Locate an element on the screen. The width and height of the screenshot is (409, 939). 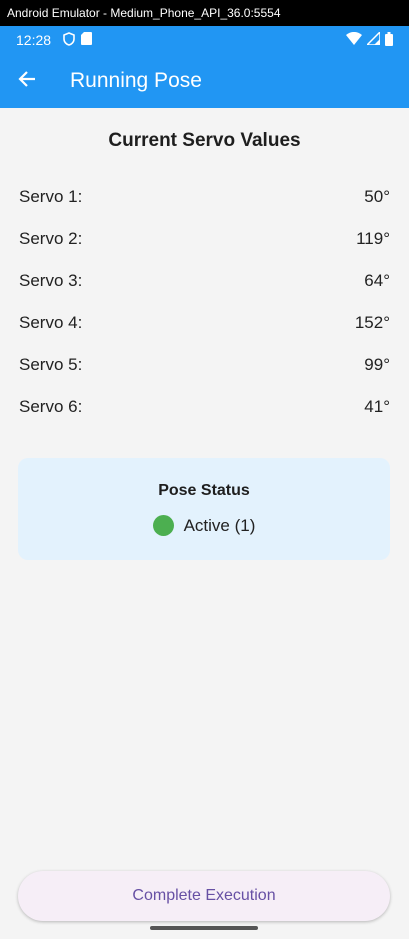
servo-values-title: Current Servo Values is located at coordinates (204, 140).